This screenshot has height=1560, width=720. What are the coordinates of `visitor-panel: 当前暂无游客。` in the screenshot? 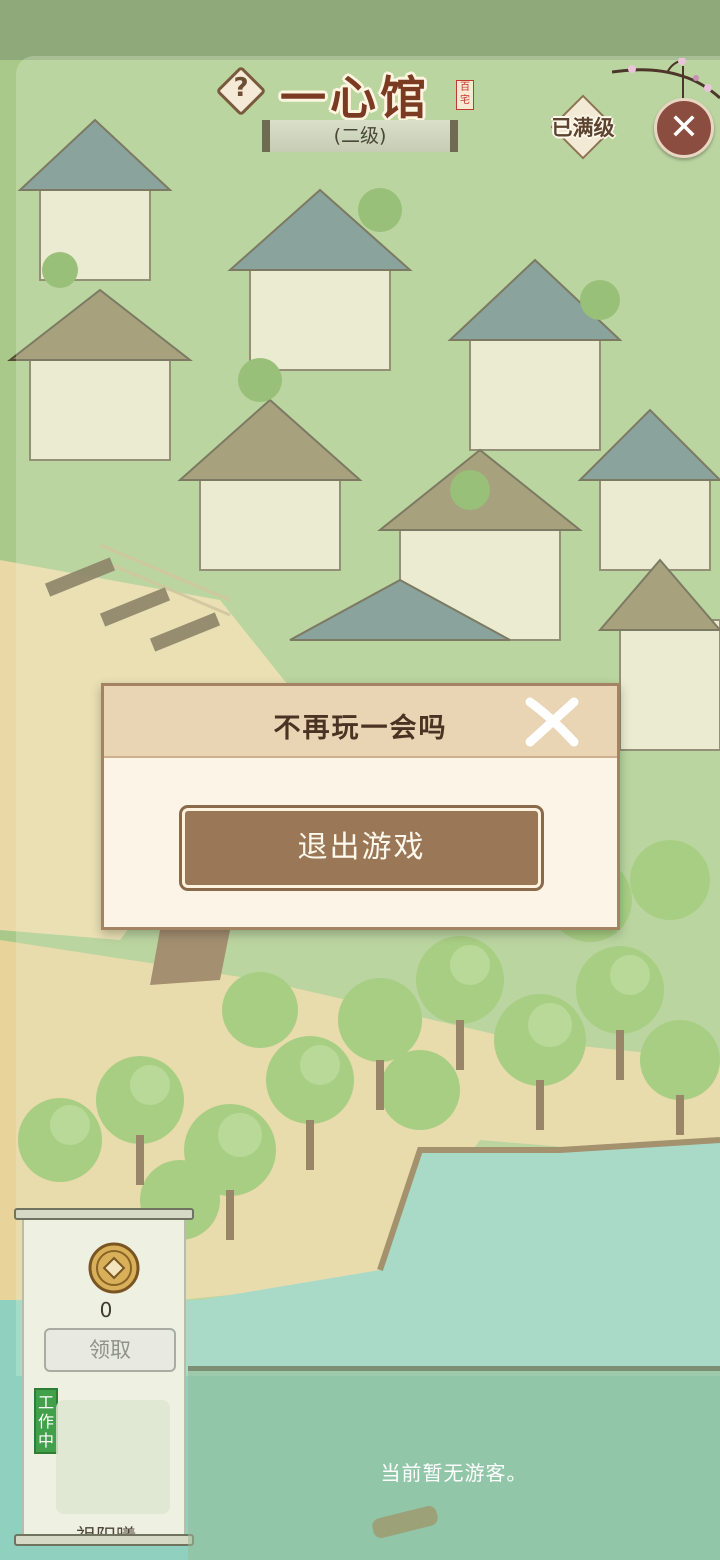 It's located at (454, 1463).